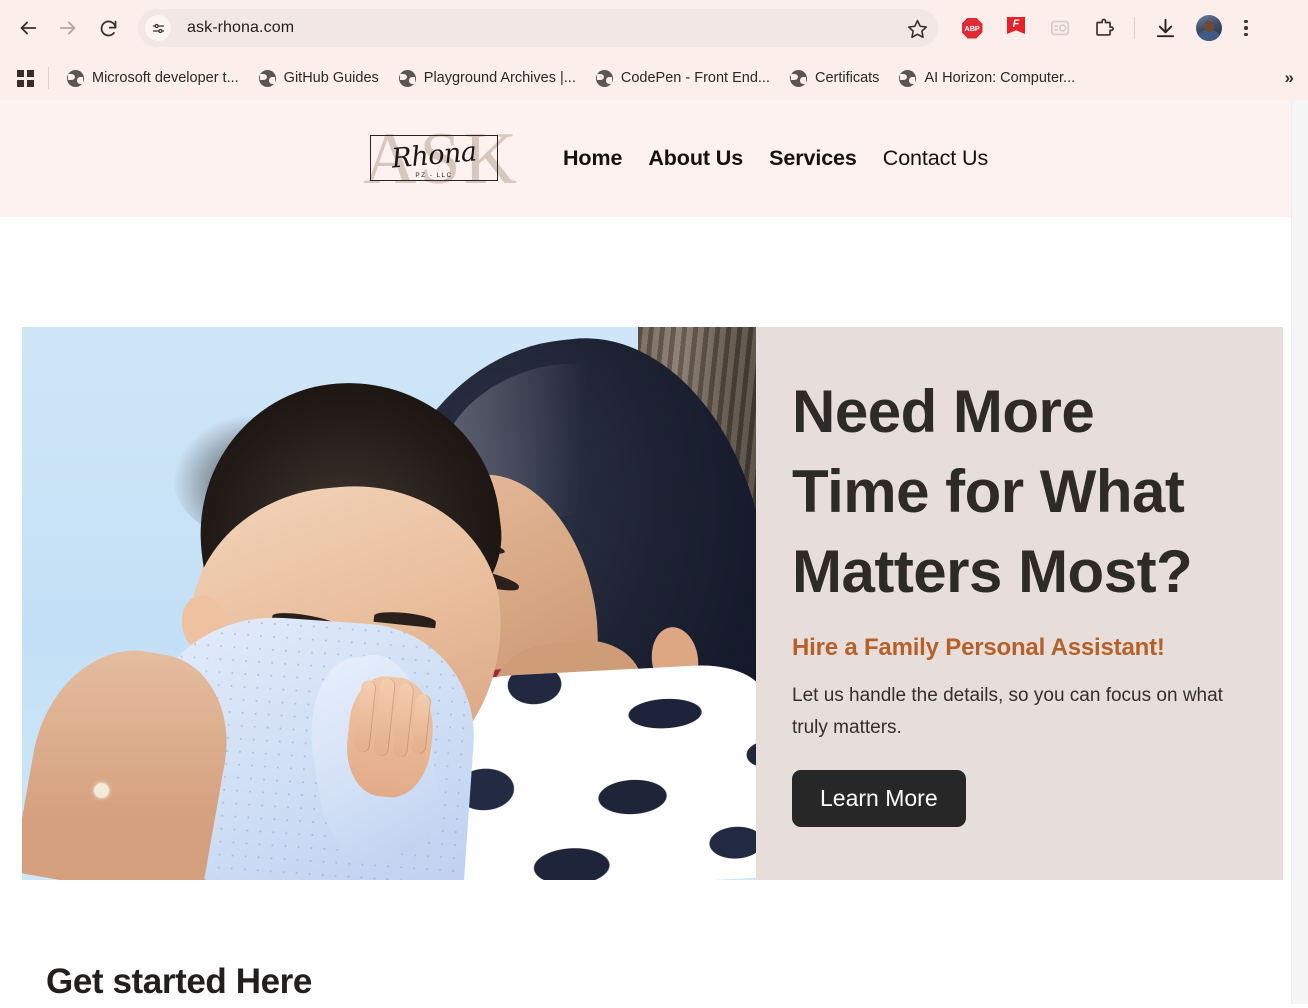 Image resolution: width=1308 pixels, height=1008 pixels. I want to click on download-icon, so click(1165, 27).